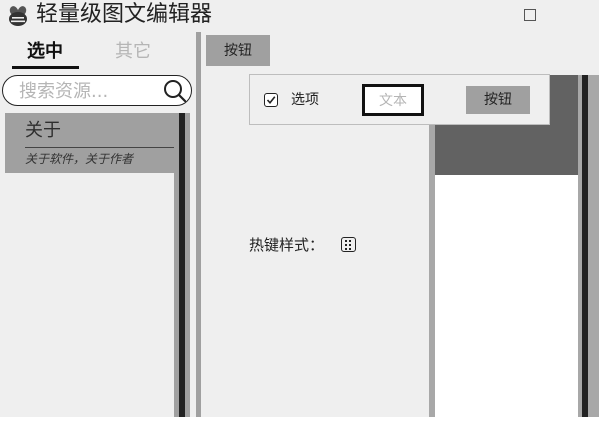  I want to click on option-checkbox, so click(271, 100).